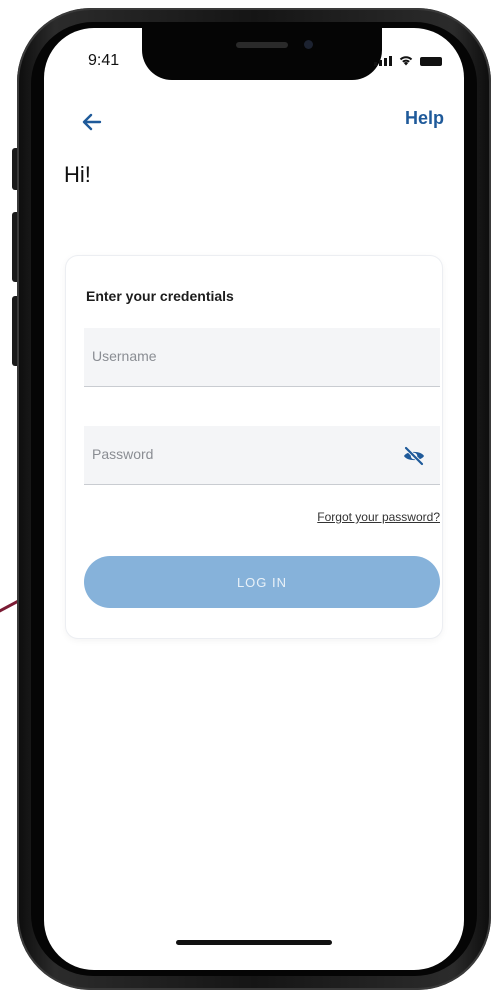 The image size is (501, 995). Describe the element at coordinates (123, 454) in the screenshot. I see `password-placeholder: Password` at that location.